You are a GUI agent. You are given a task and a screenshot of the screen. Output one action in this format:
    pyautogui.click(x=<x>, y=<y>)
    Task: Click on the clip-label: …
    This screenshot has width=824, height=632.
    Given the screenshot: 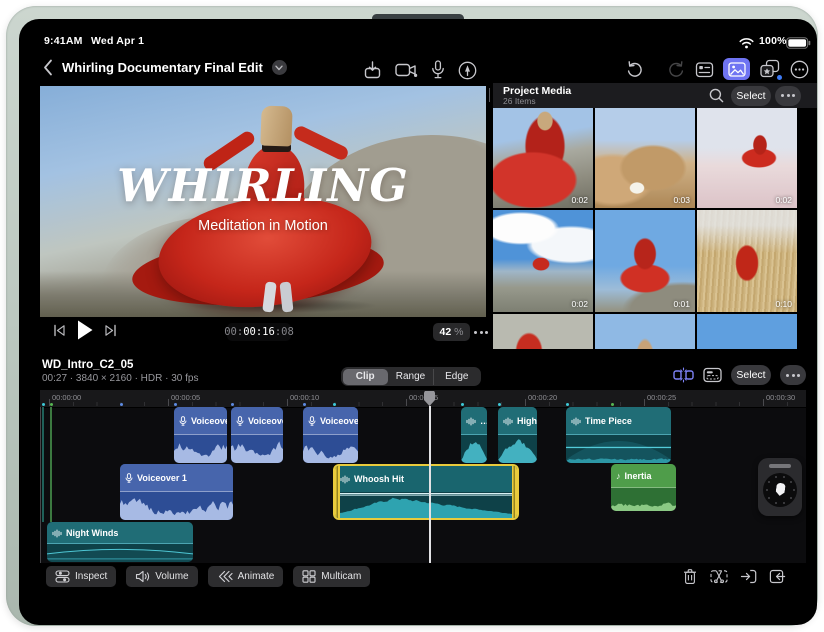 What is the action you would take?
    pyautogui.click(x=474, y=421)
    